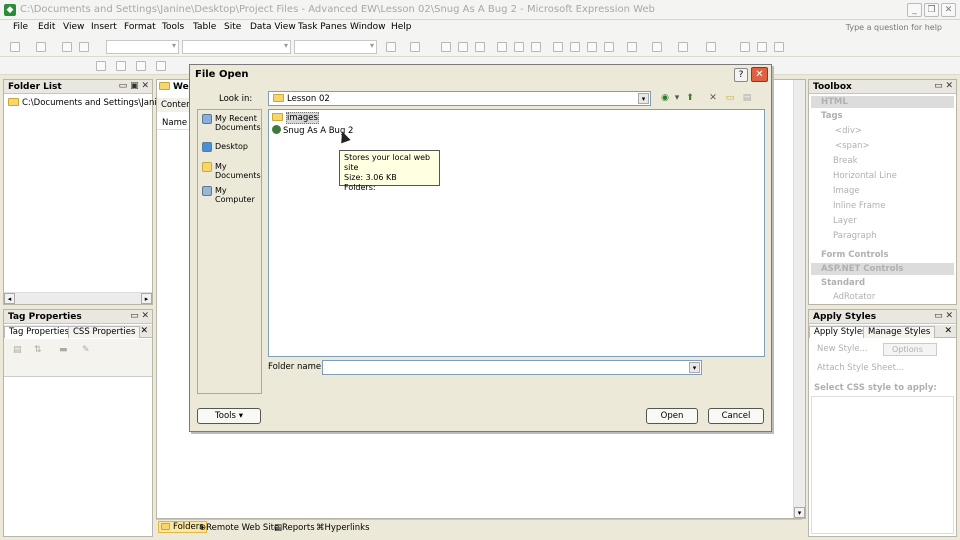 The height and width of the screenshot is (540, 960). Describe the element at coordinates (46, 27) in the screenshot. I see `menu-edit: Edit` at that location.